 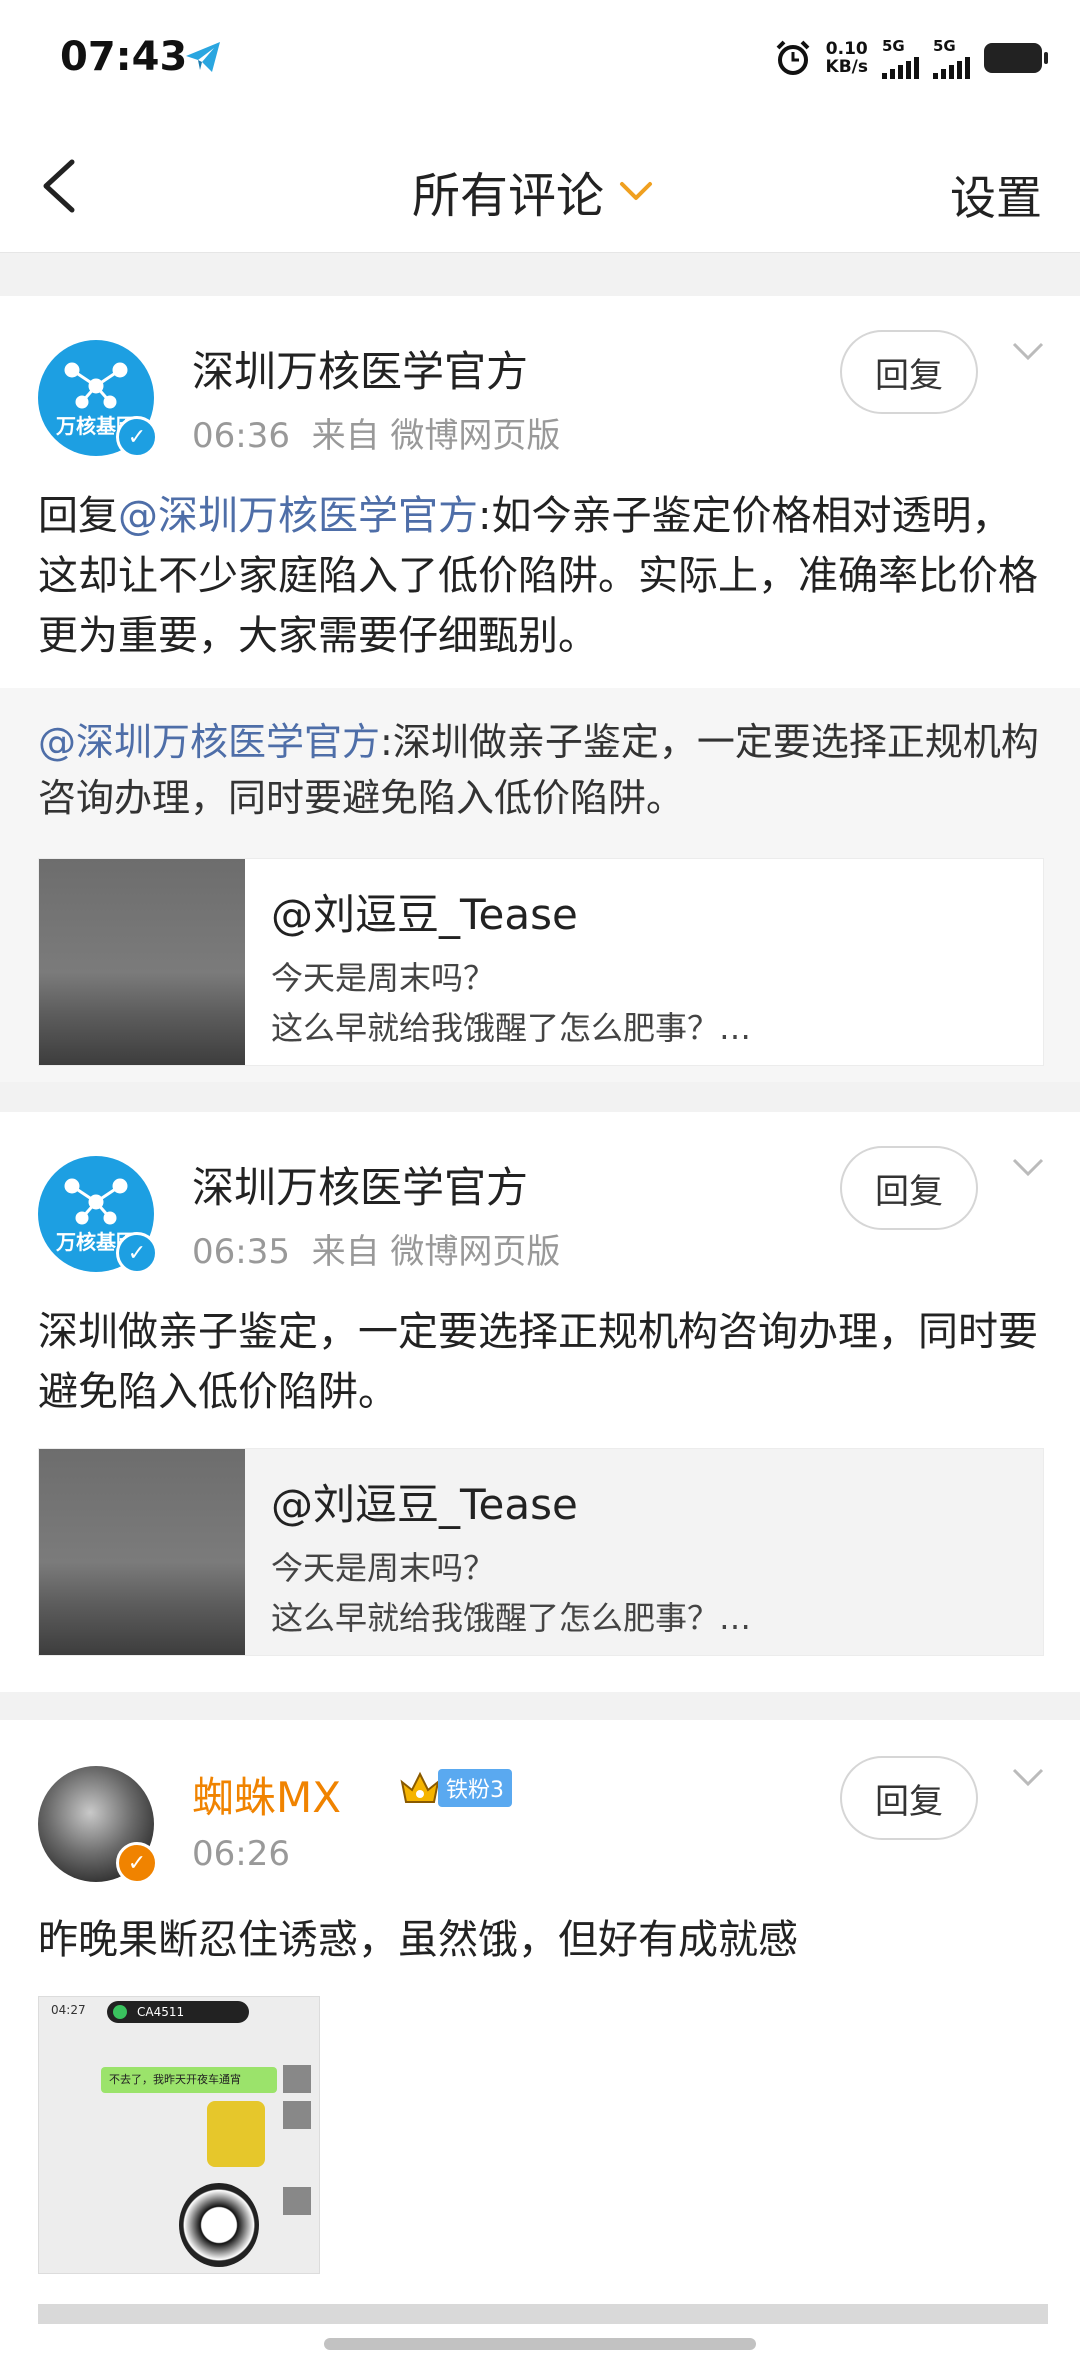 What do you see at coordinates (178, 2012) in the screenshot?
I see `image-call-pill: CA4511` at bounding box center [178, 2012].